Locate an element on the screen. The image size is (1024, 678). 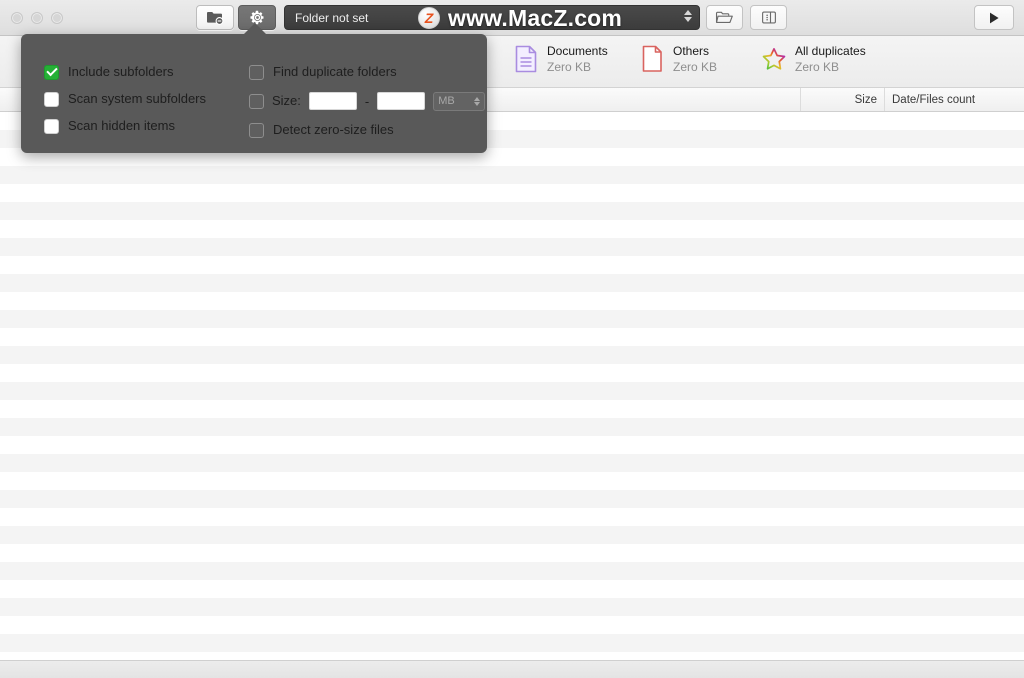
option-scan-hidden-items: Scan hidden items is located at coordinates (125, 126).